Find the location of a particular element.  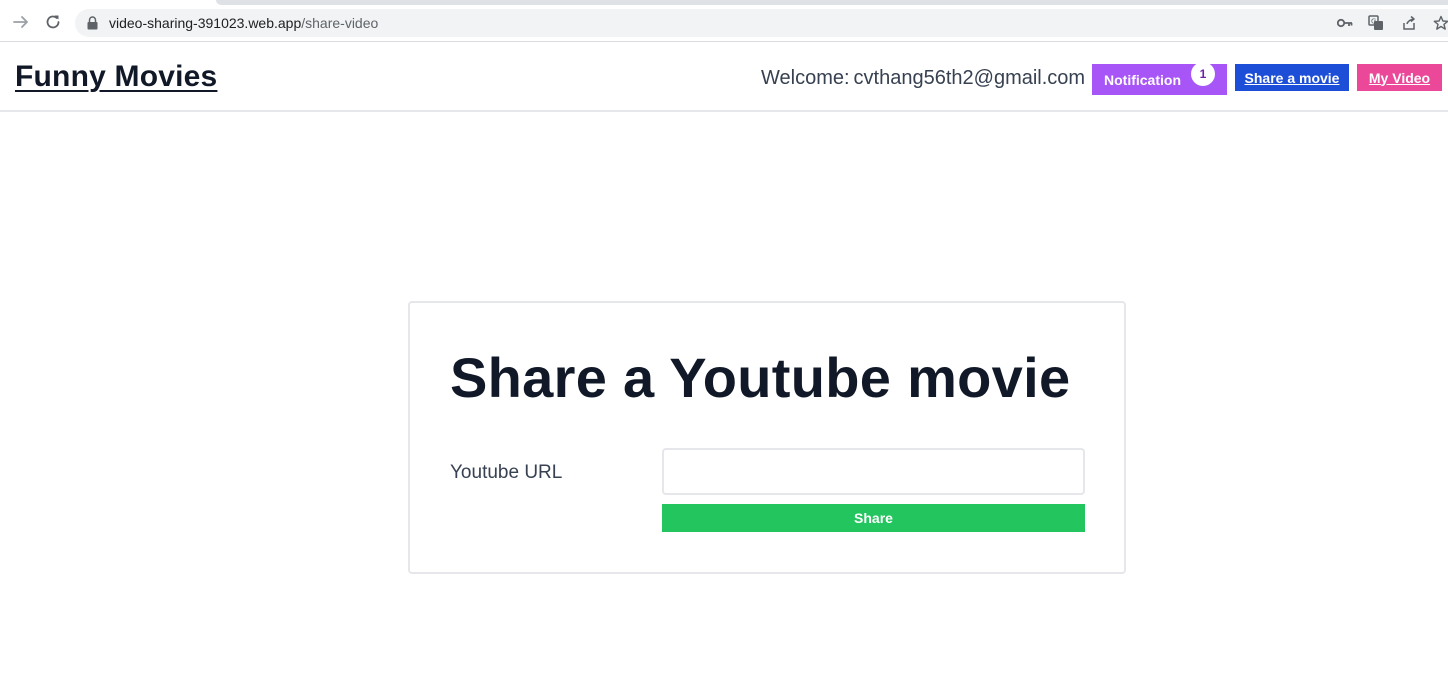

lock-icon is located at coordinates (92, 25).